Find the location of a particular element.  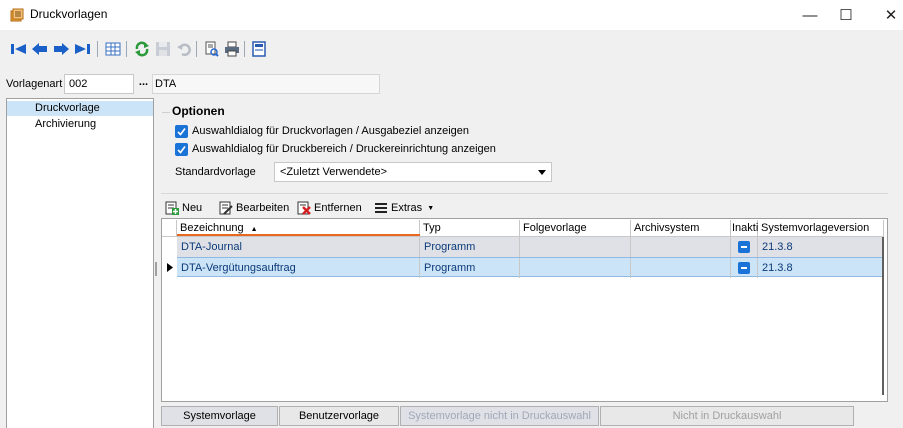

column-header-label: Bezeichnung is located at coordinates (212, 228).